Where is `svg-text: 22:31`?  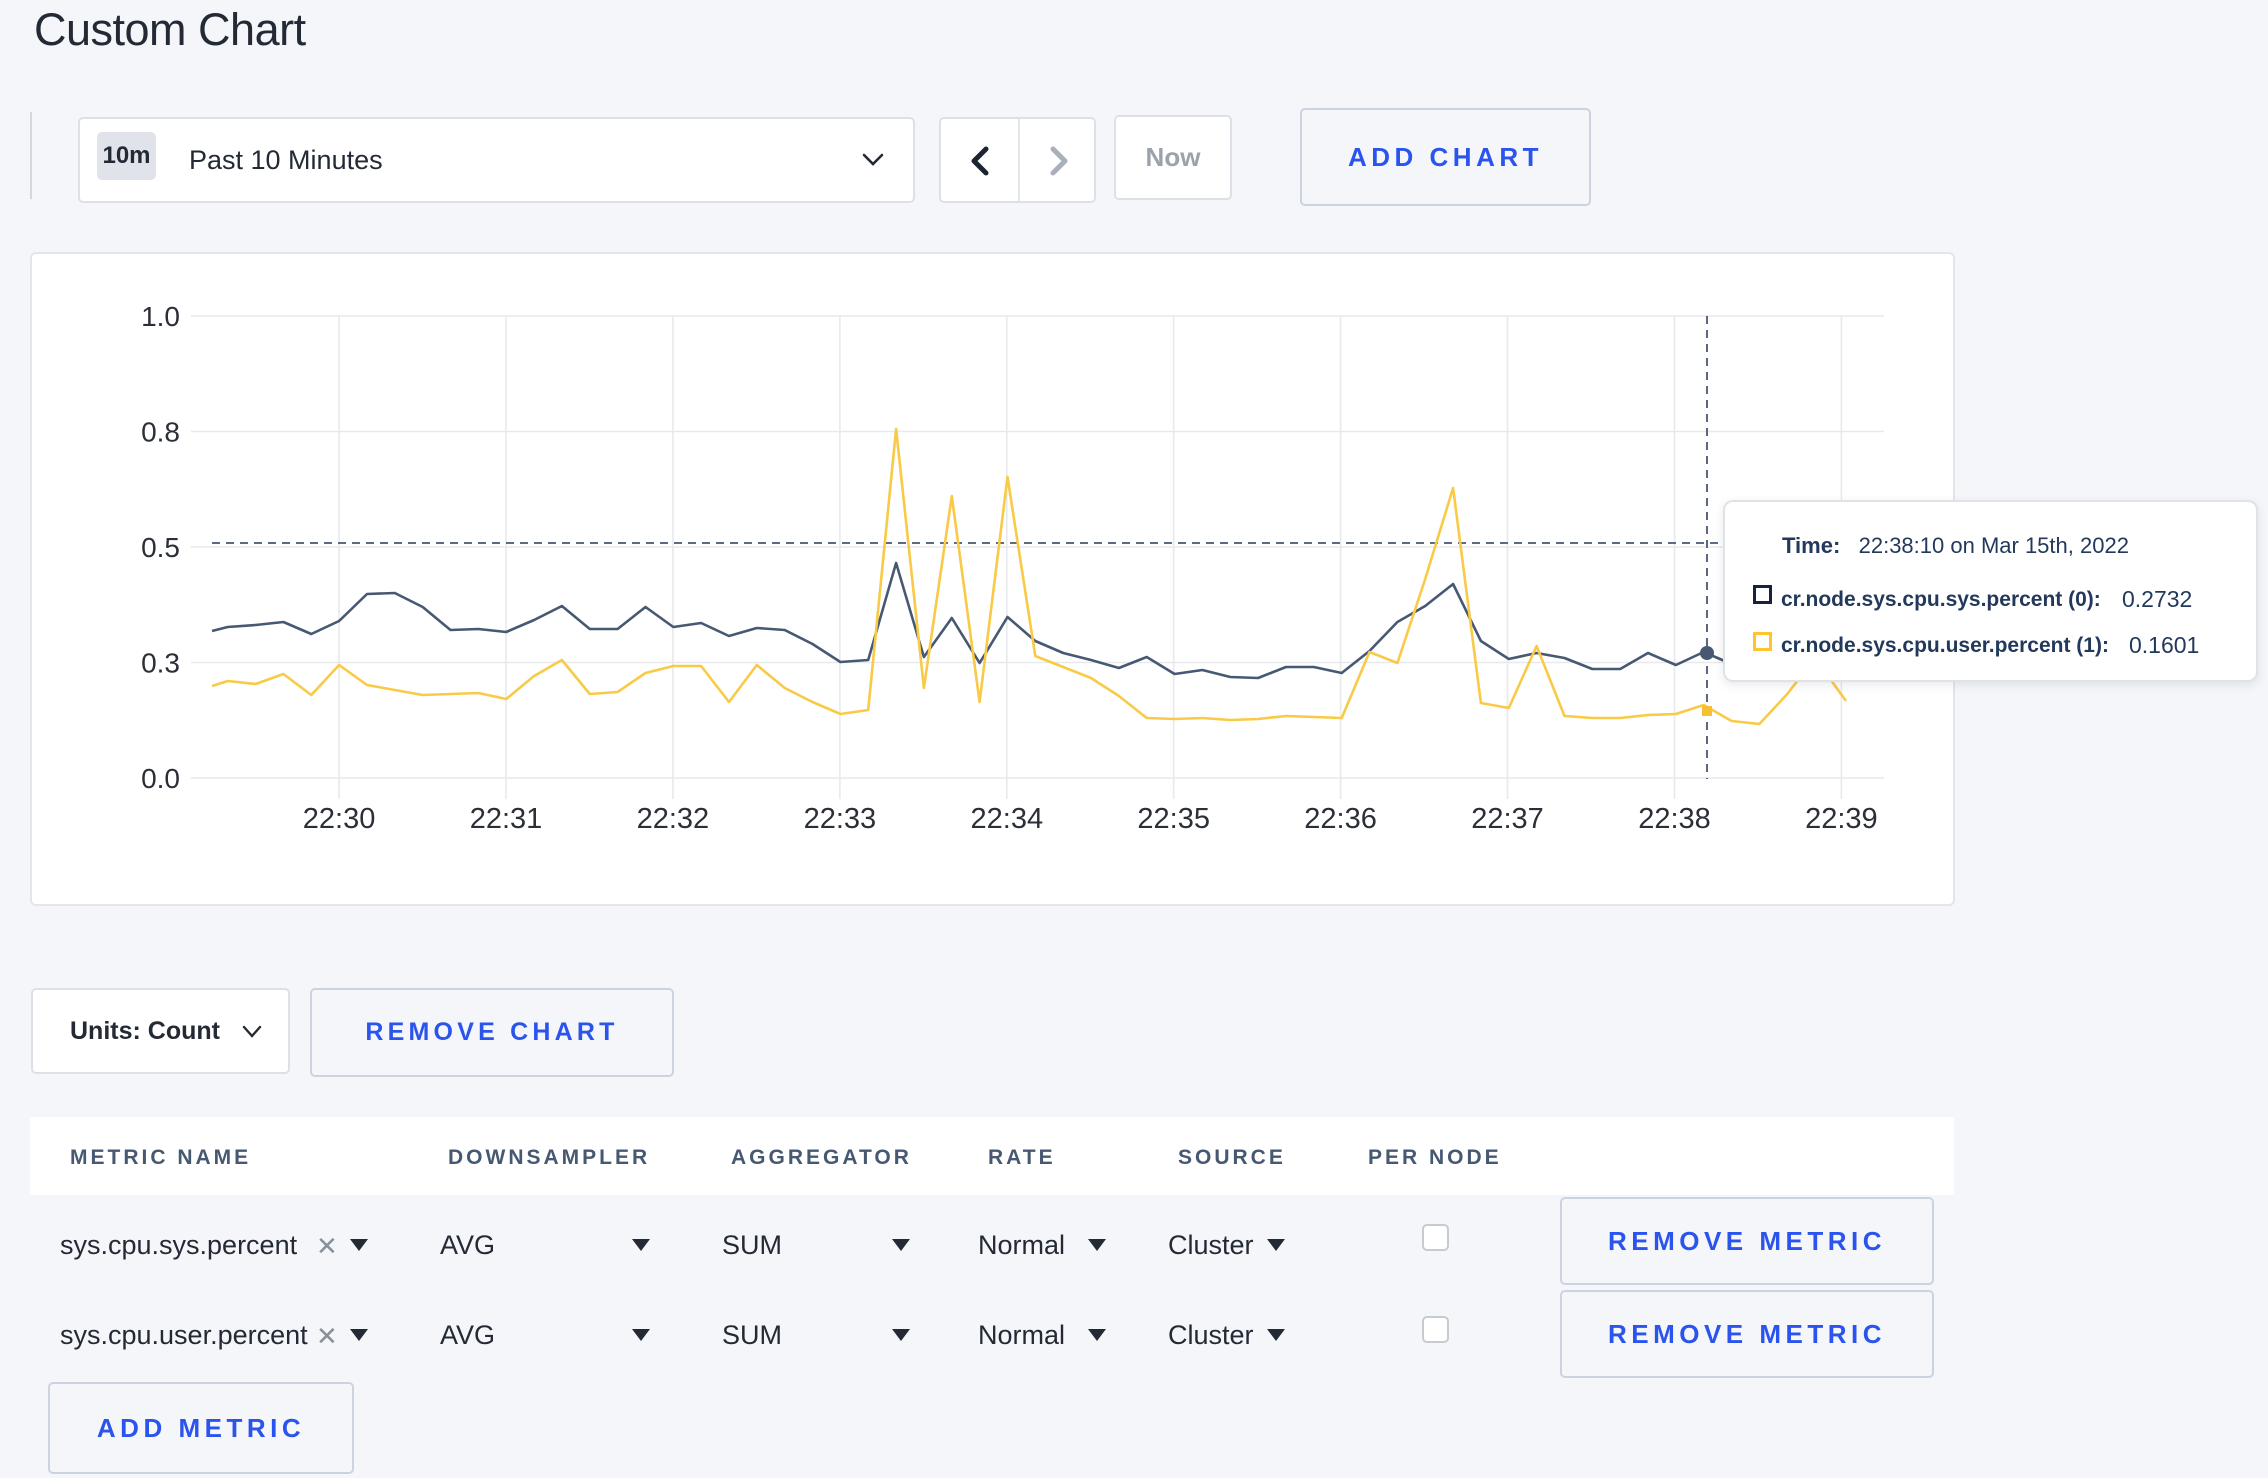 svg-text: 22:31 is located at coordinates (506, 819).